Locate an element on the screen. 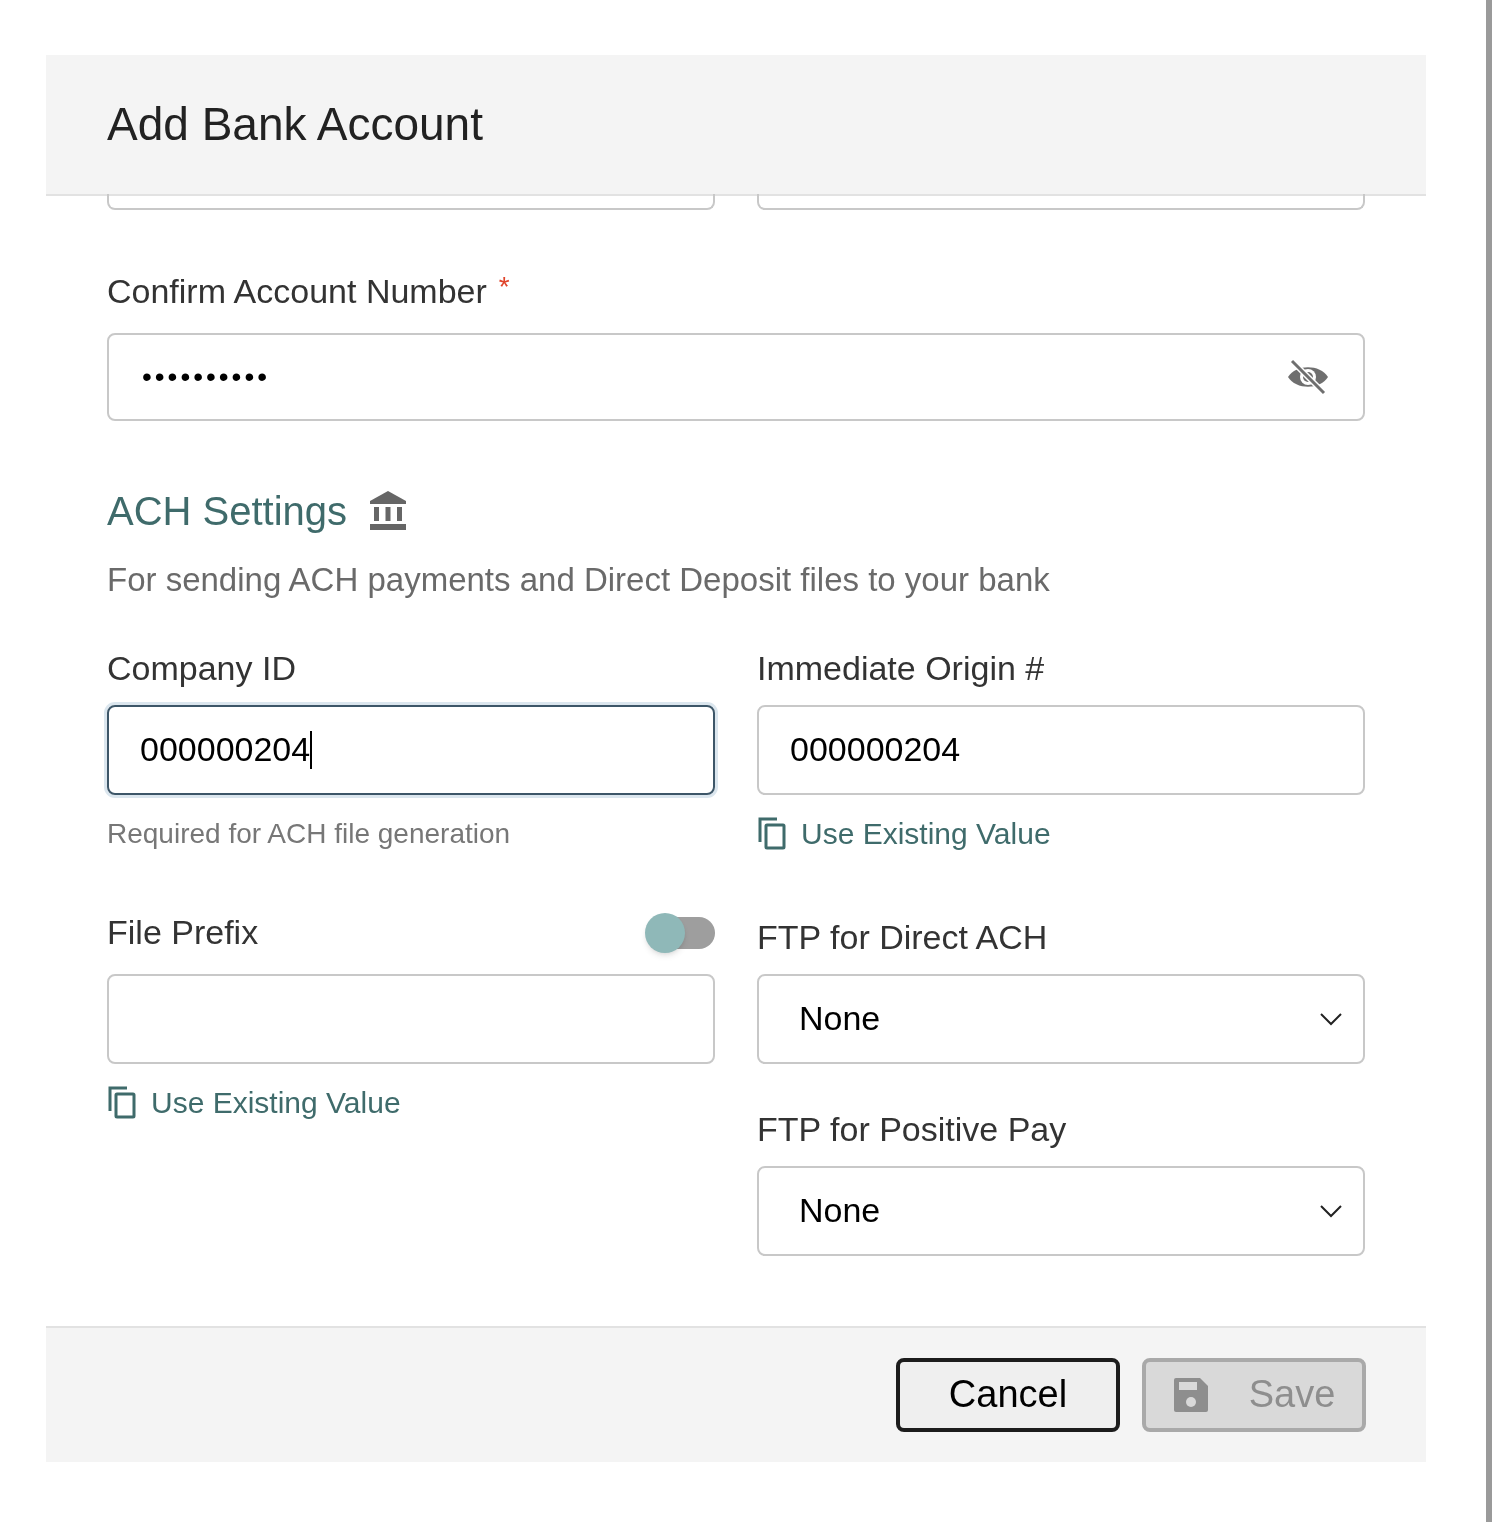 This screenshot has width=1492, height=1522. bank-icon is located at coordinates (388, 511).